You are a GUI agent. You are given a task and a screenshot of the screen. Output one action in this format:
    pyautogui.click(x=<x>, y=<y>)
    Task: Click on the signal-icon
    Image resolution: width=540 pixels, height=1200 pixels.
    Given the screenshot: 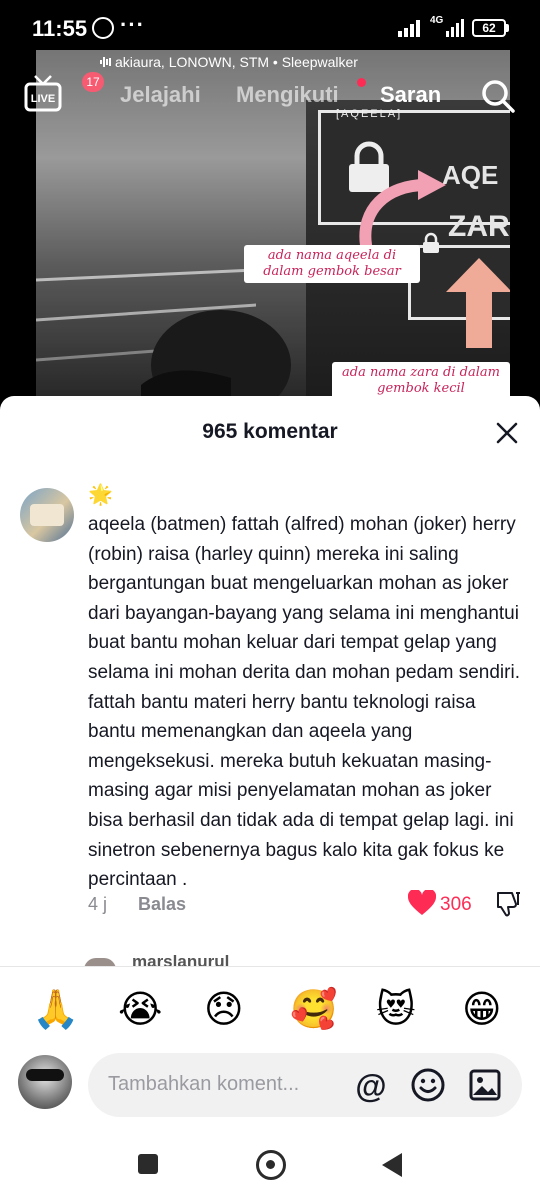 What is the action you would take?
    pyautogui.click(x=409, y=28)
    